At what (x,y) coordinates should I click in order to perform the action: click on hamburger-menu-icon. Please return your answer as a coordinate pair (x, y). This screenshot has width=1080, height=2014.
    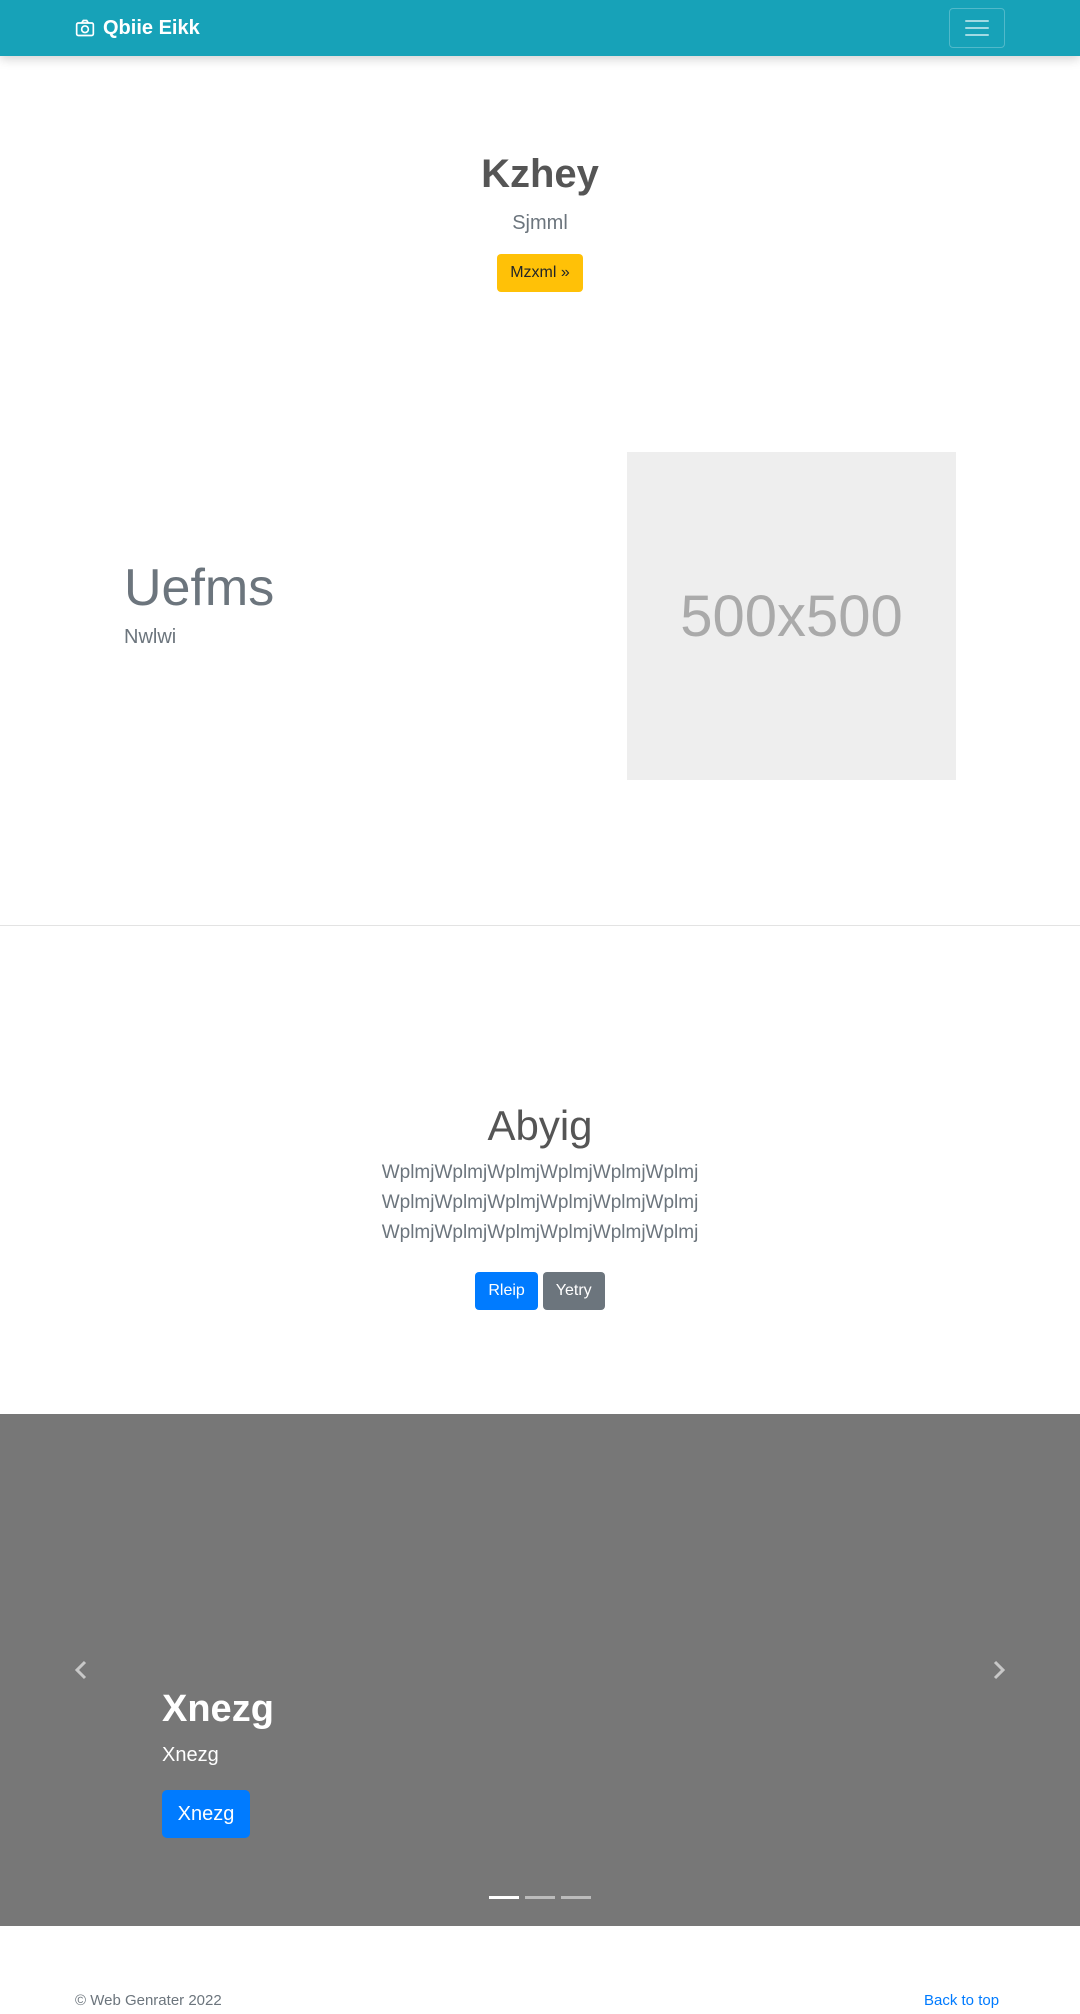
    Looking at the image, I should click on (977, 28).